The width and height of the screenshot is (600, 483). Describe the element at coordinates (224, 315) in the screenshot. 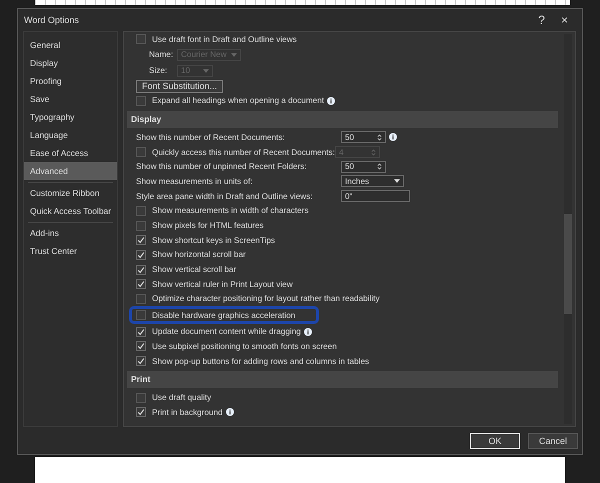

I see `option-label: Disable hardware graphics acceleration` at that location.